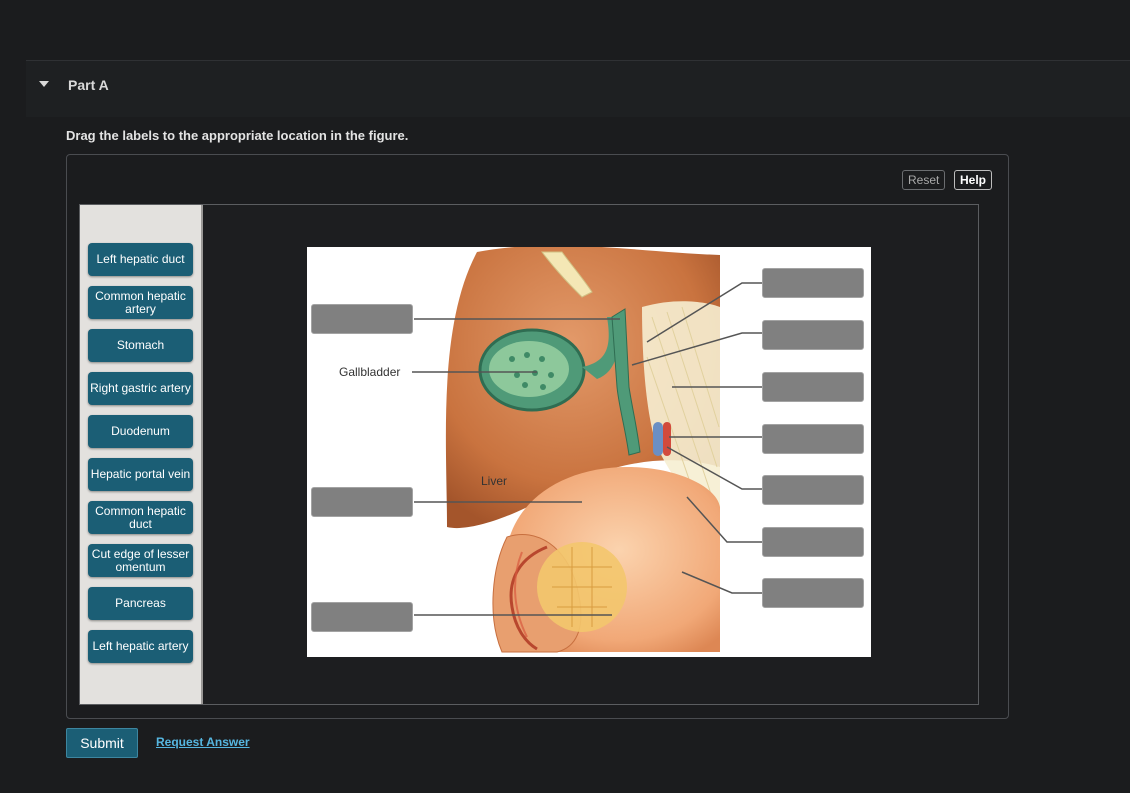 This screenshot has width=1130, height=793. What do you see at coordinates (140, 259) in the screenshot?
I see `label-chip-left-hepatic-duct: Left hepatic duct` at bounding box center [140, 259].